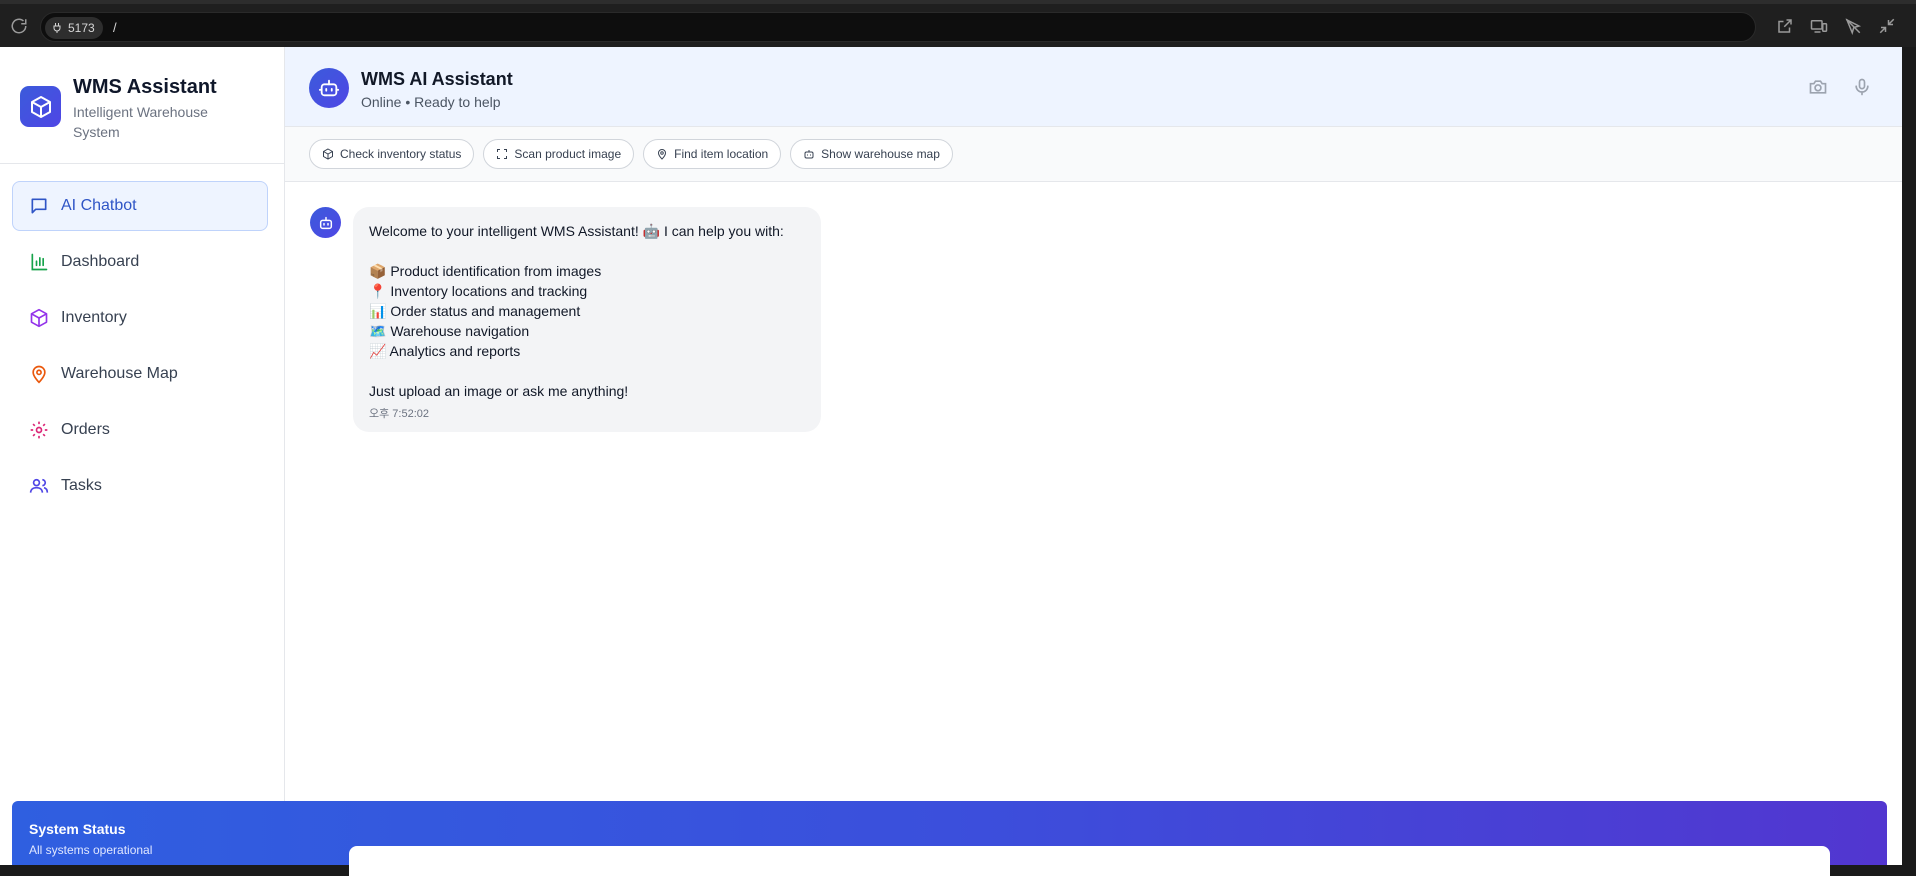 This screenshot has width=1916, height=876. What do you see at coordinates (85, 429) in the screenshot?
I see `sidebar-item-label: Orders` at bounding box center [85, 429].